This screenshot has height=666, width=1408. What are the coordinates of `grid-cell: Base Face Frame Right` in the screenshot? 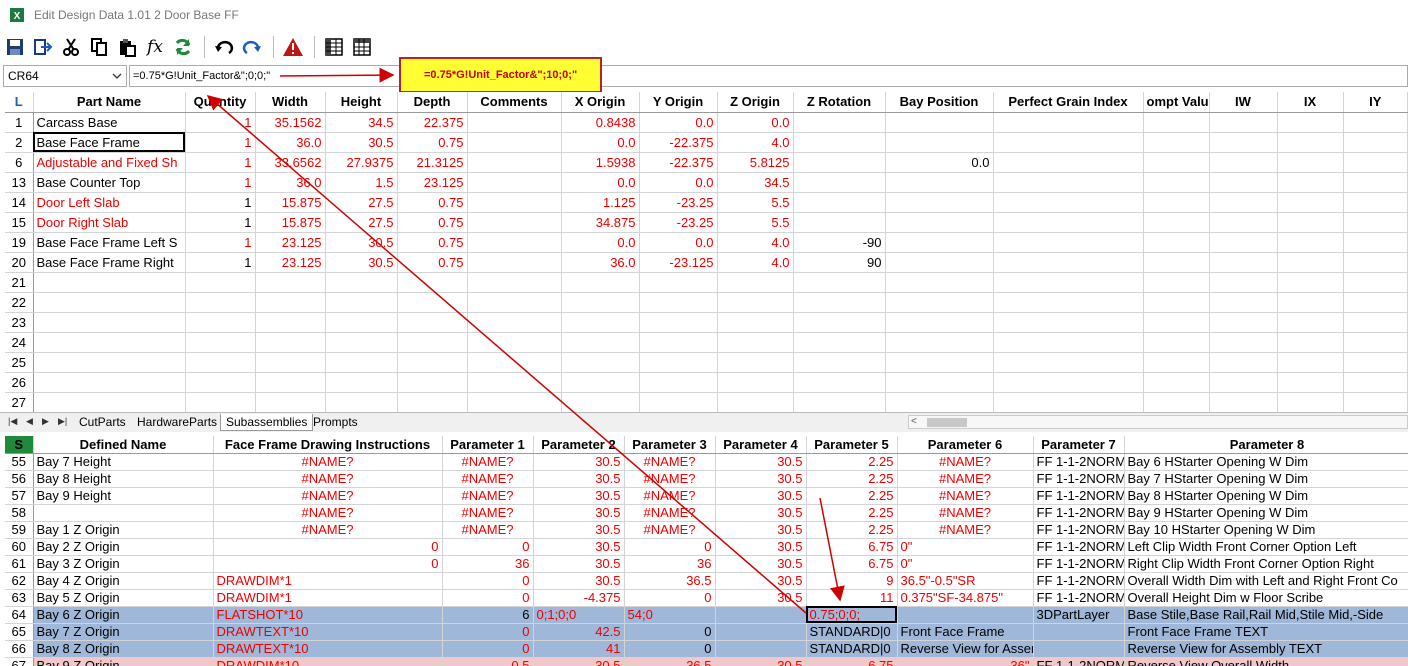 It's located at (109, 262).